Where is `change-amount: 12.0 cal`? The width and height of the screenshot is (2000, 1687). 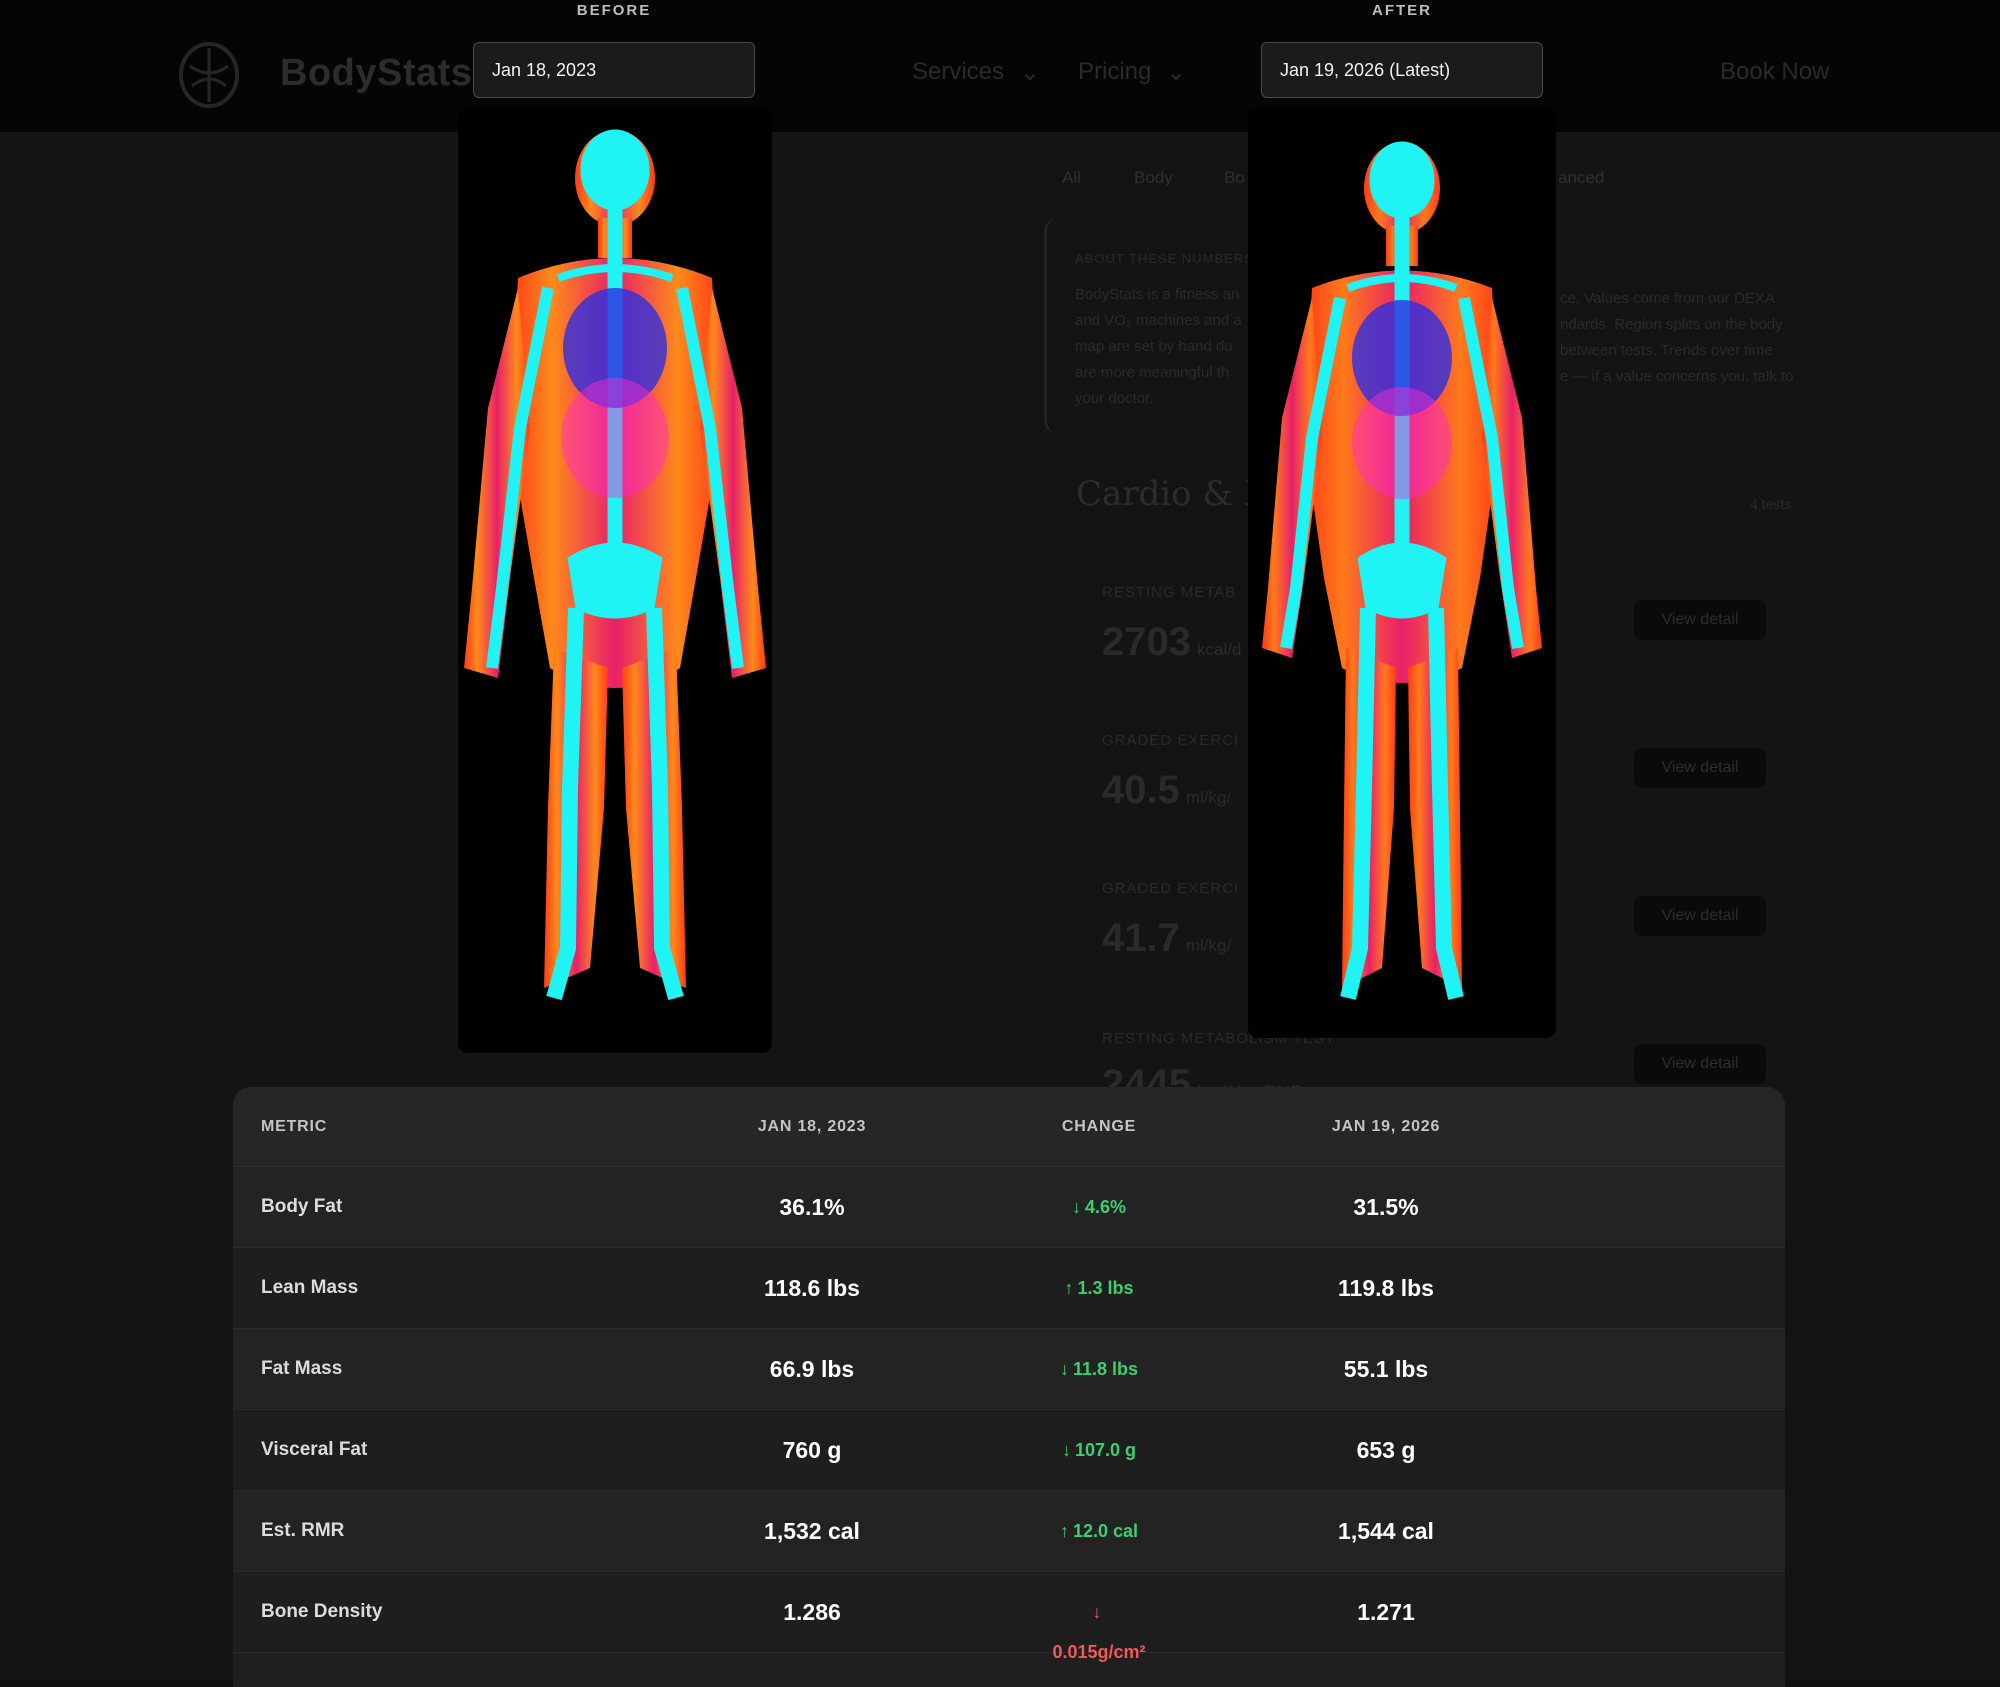
change-amount: 12.0 cal is located at coordinates (1105, 1531).